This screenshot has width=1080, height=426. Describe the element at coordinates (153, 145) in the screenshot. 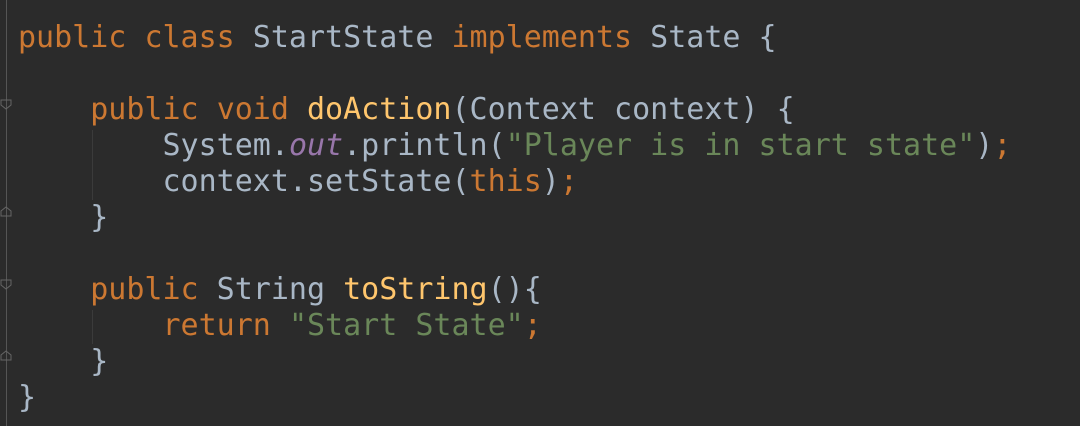

I see `code-token: System.` at that location.